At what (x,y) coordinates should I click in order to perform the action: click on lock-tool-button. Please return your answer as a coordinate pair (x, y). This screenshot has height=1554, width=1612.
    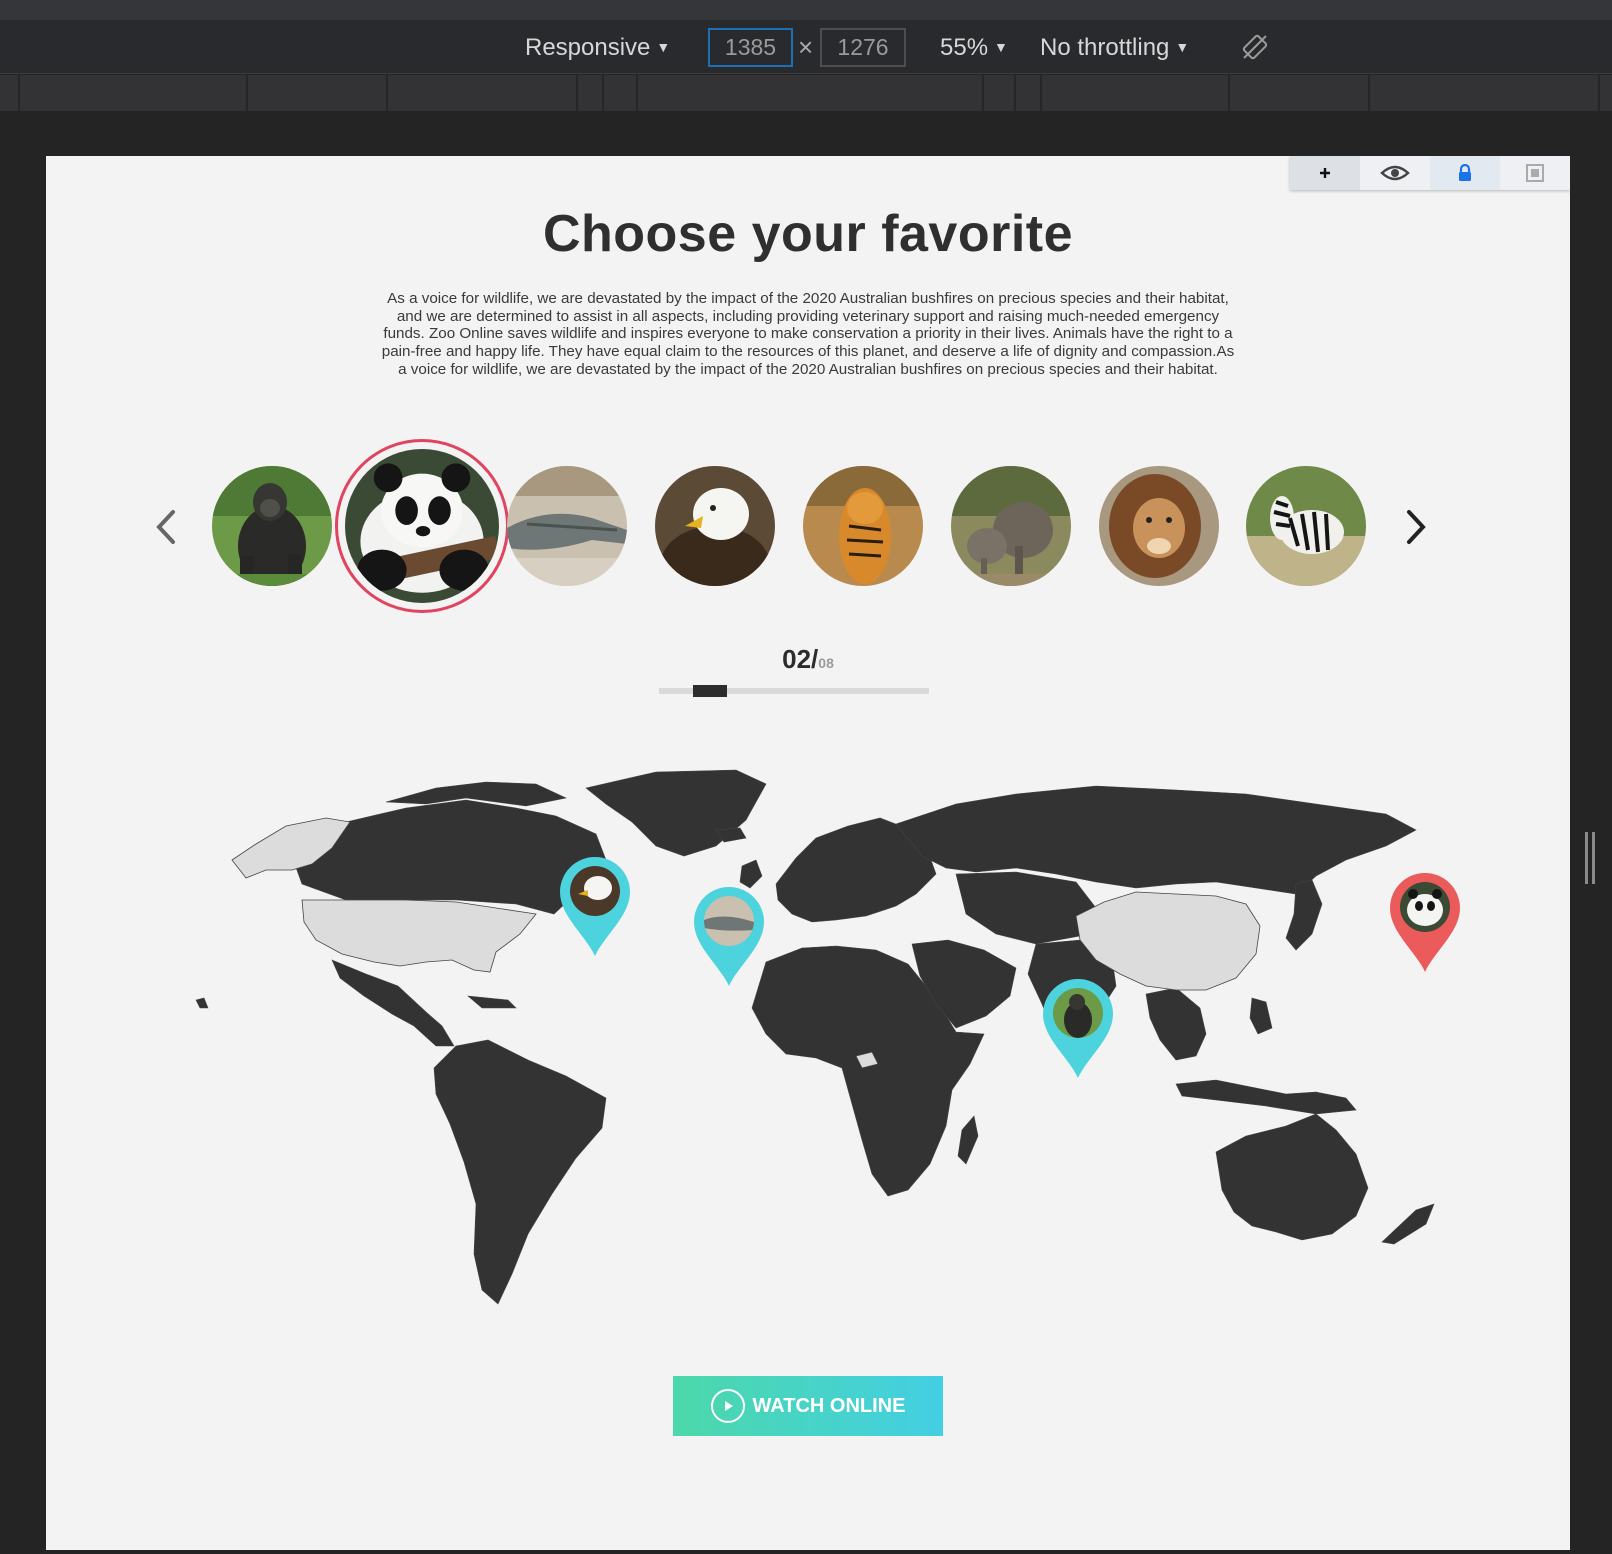
    Looking at the image, I should click on (1465, 173).